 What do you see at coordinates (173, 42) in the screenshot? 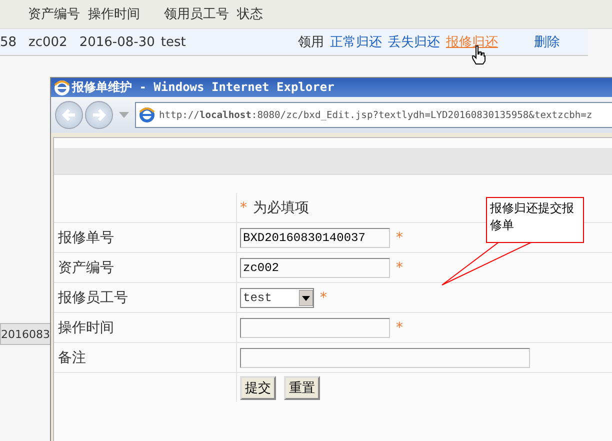
I see `table-cell: test` at bounding box center [173, 42].